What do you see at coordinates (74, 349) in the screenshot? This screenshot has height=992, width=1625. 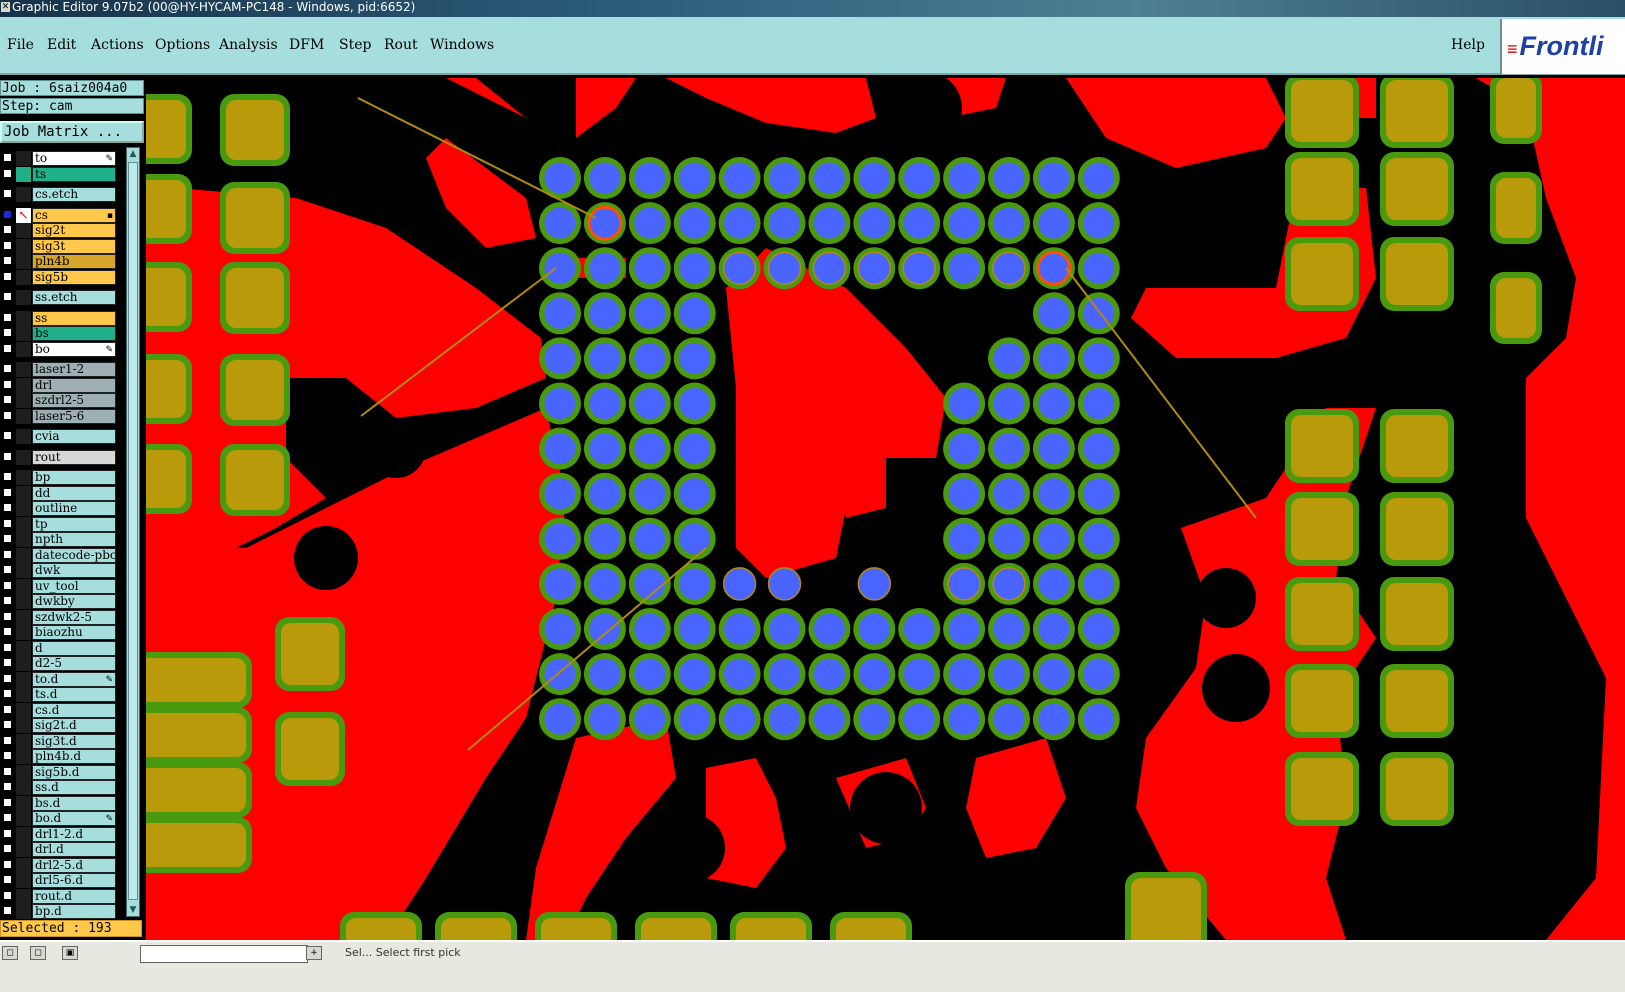 I see `layer-name: bo ✎` at bounding box center [74, 349].